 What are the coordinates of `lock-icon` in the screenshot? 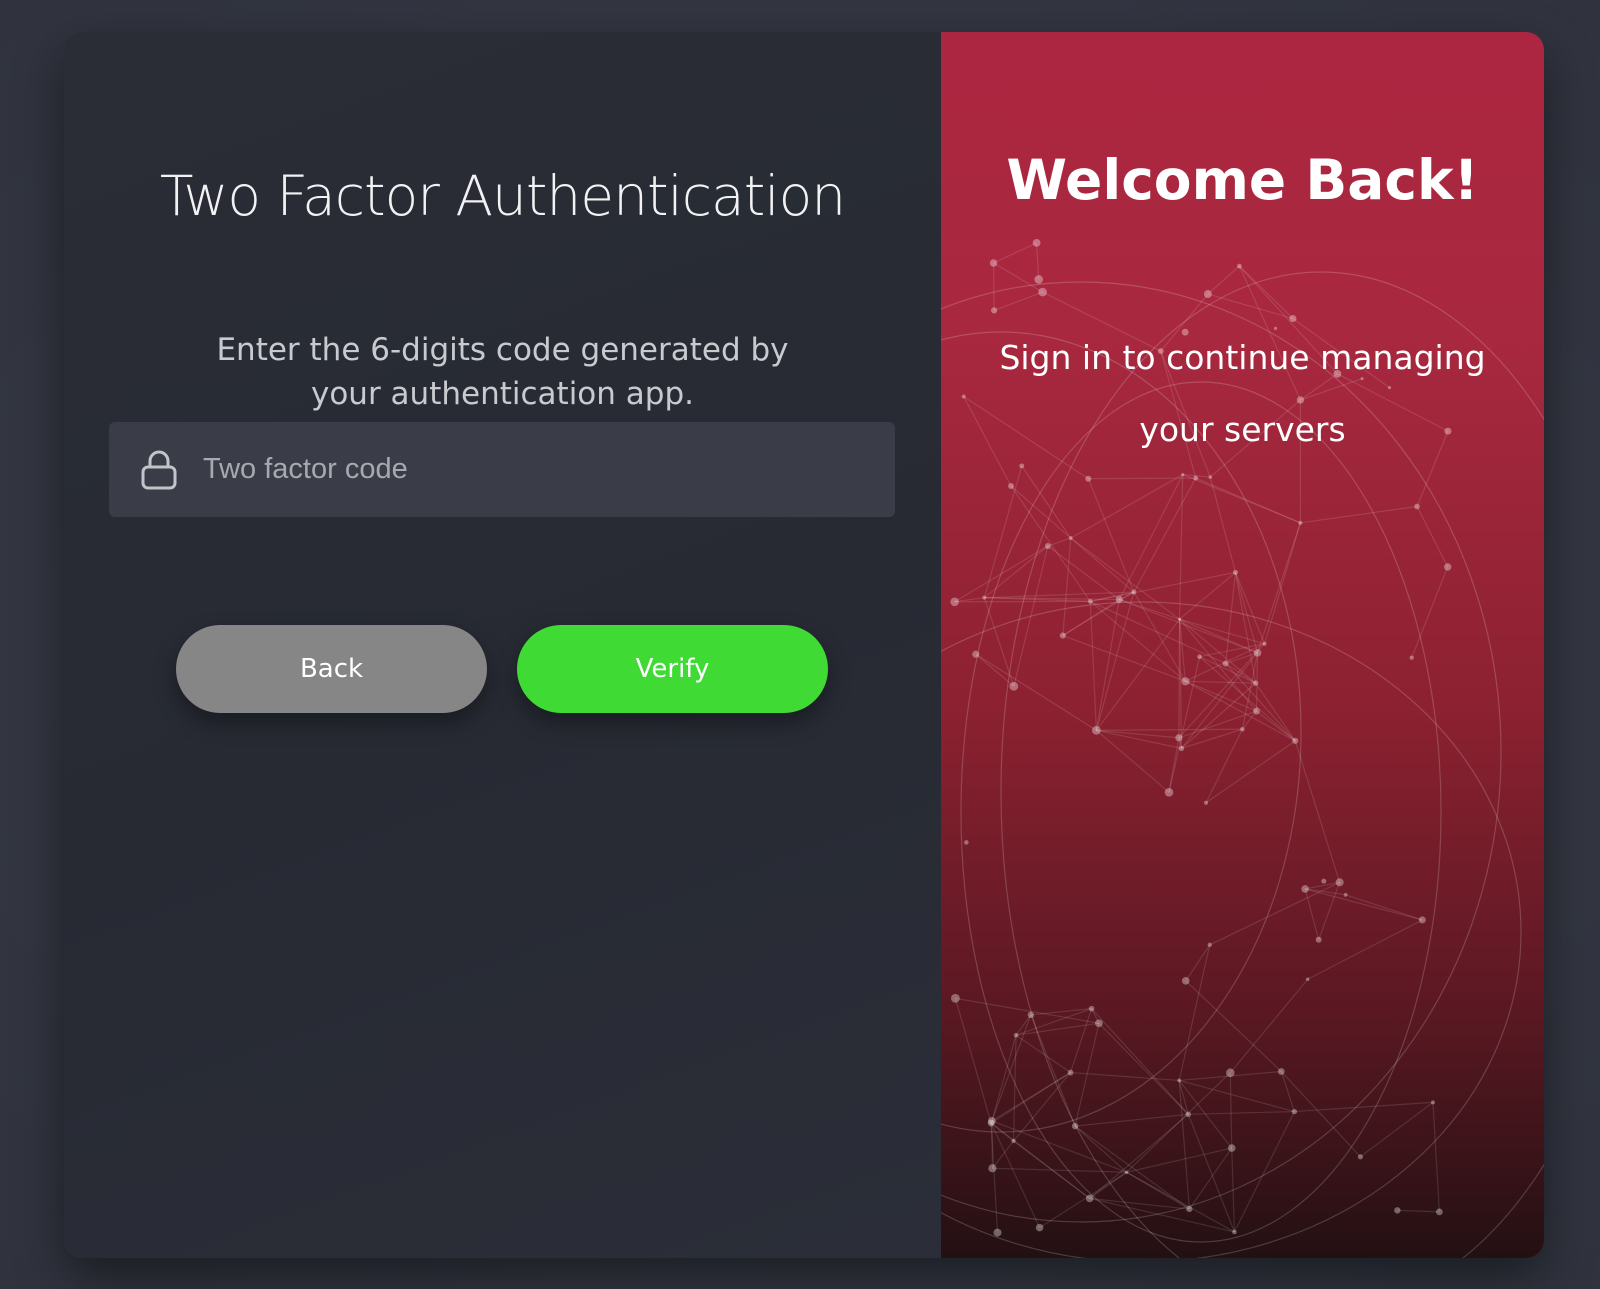 It's located at (159, 470).